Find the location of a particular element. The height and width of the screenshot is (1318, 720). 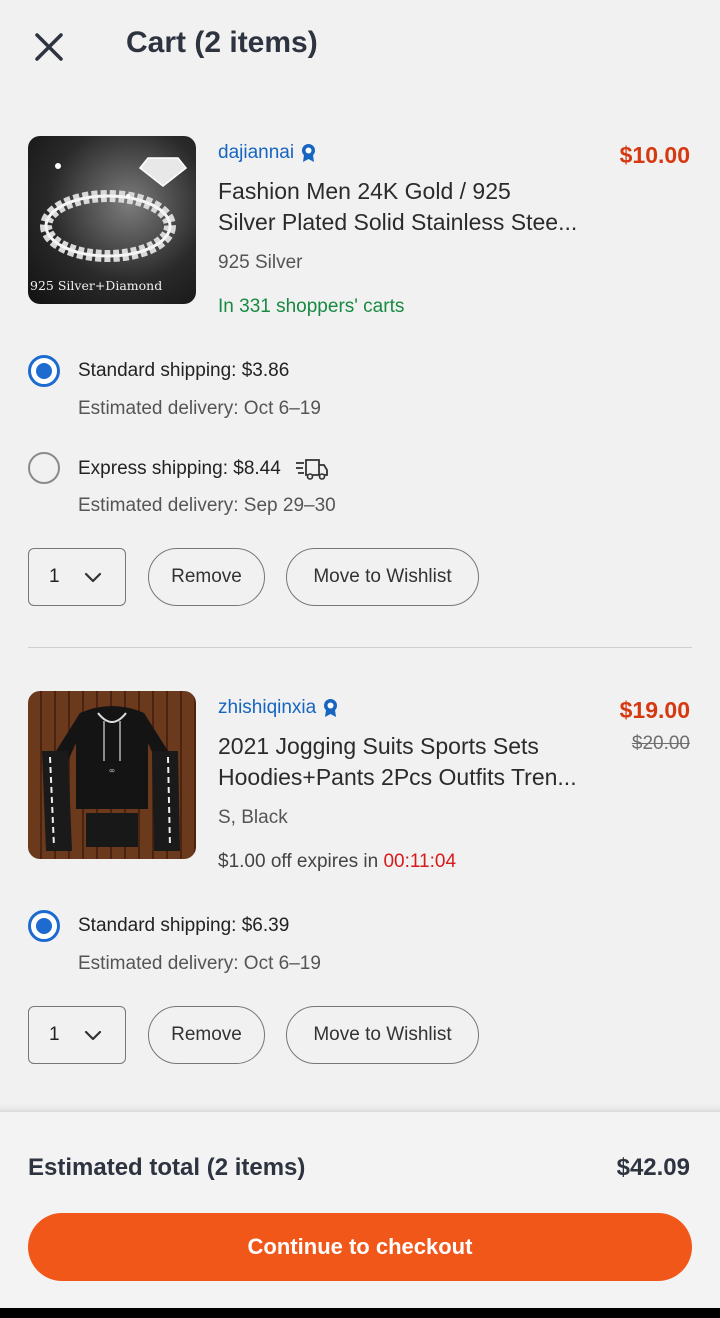

system-nav-bar is located at coordinates (360, 1313).